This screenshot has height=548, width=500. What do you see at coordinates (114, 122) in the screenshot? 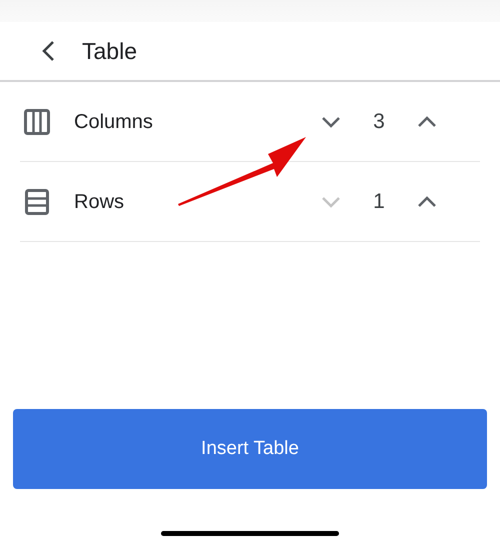
I see `setting-label: Columns` at bounding box center [114, 122].